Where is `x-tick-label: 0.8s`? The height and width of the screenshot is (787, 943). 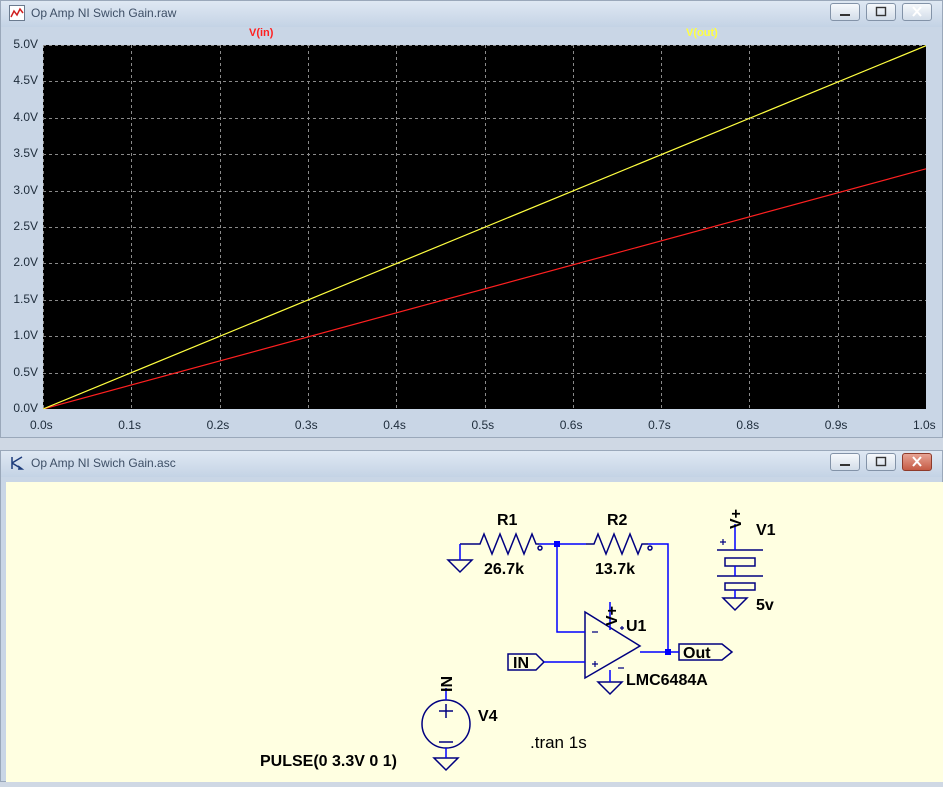 x-tick-label: 0.8s is located at coordinates (748, 425).